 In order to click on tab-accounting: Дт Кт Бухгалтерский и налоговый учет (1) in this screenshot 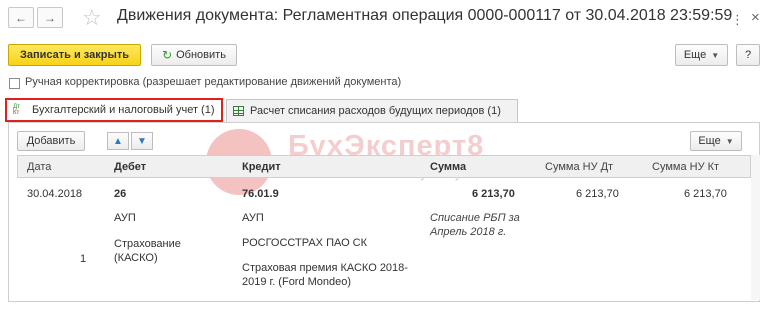, I will do `click(114, 110)`.